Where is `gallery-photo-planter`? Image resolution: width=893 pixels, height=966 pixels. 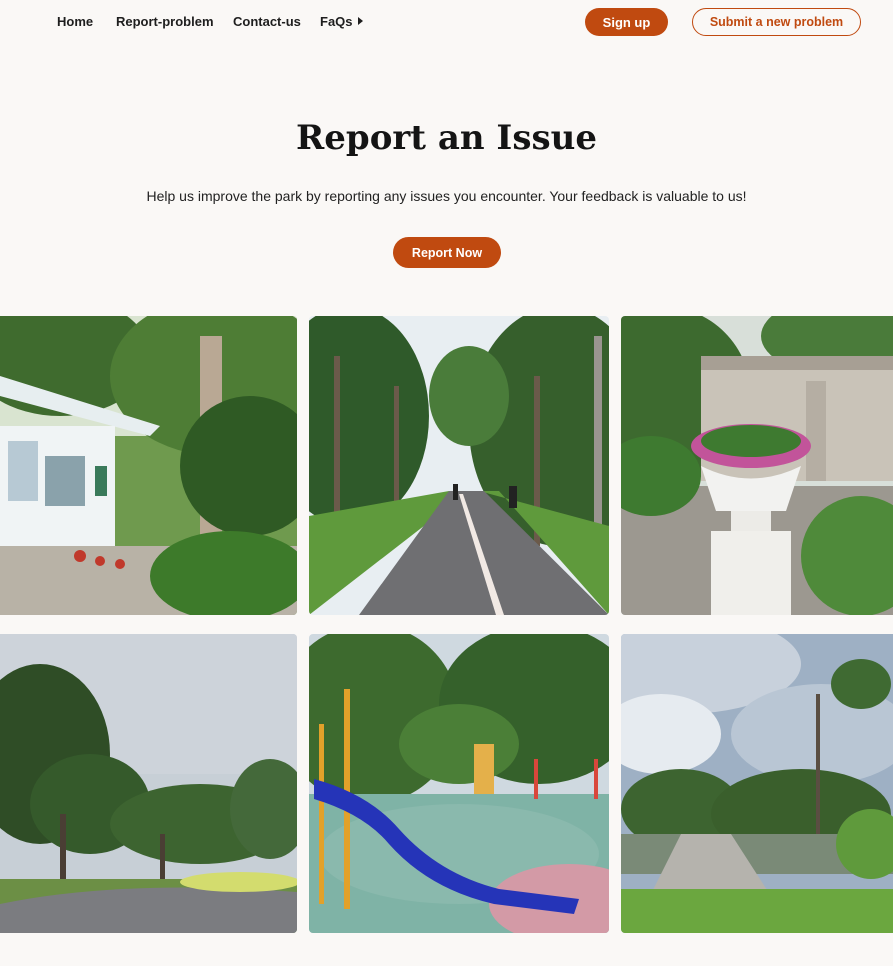 gallery-photo-planter is located at coordinates (757, 465).